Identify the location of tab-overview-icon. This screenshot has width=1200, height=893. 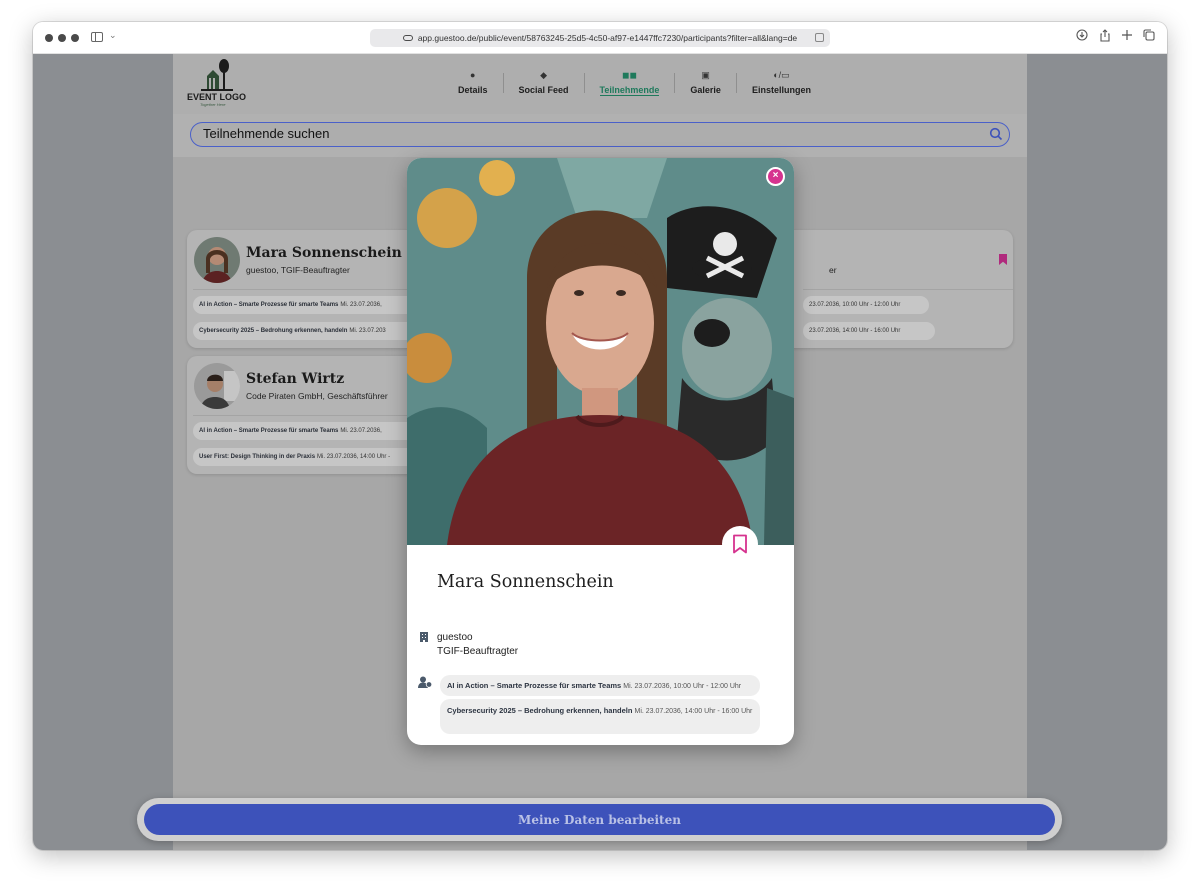
(1149, 37).